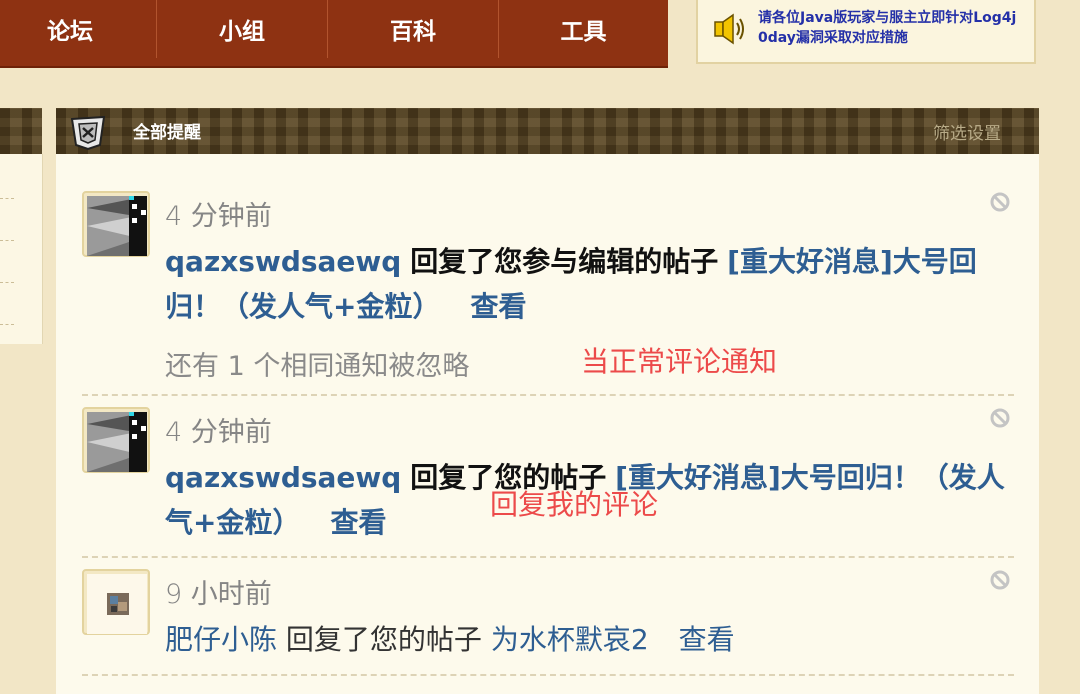  I want to click on announcement-box: 请各位Java版玩家与服主立即针对Log4j 0day漏洞采取对应措施, so click(866, 32).